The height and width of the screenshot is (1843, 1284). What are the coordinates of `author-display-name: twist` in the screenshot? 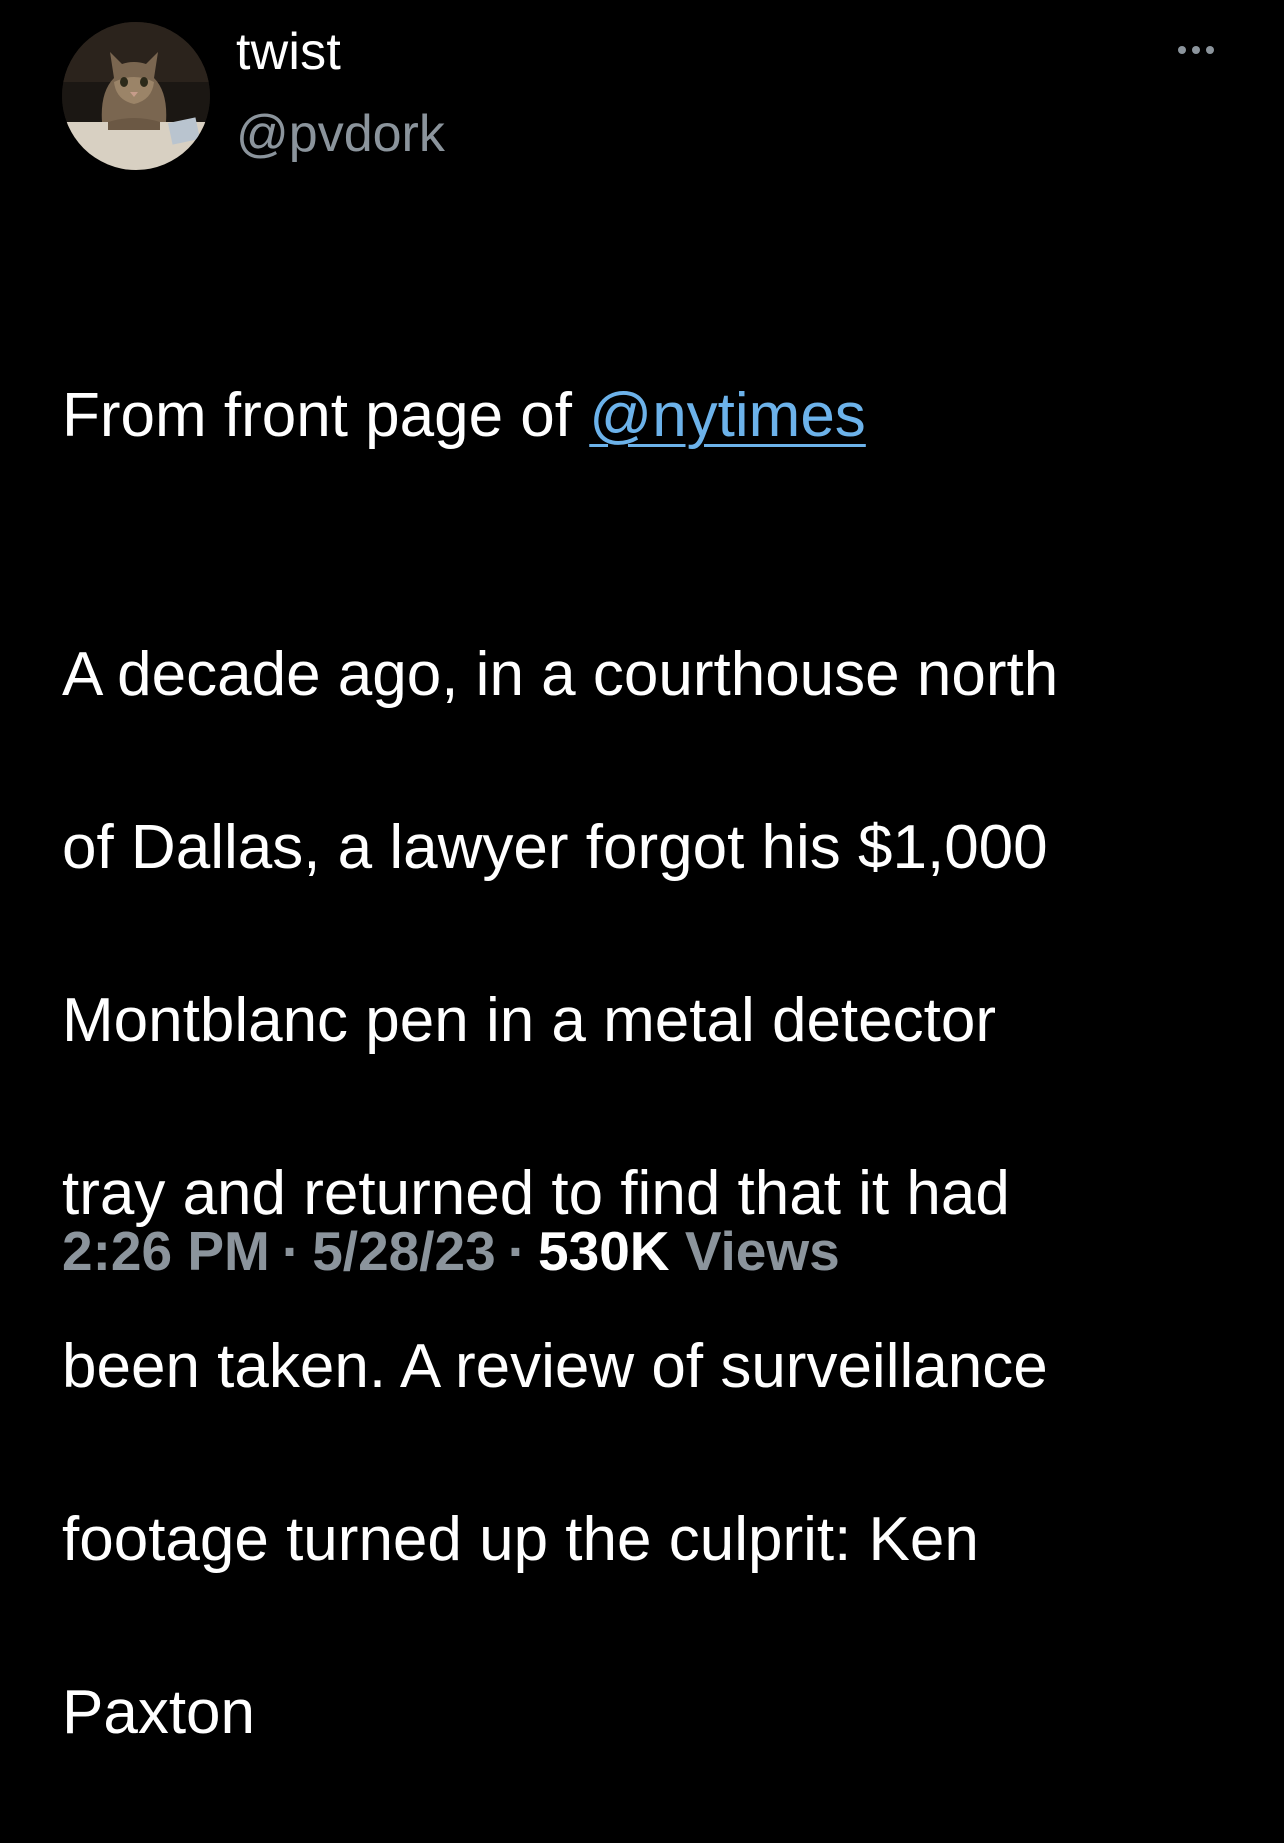 It's located at (288, 52).